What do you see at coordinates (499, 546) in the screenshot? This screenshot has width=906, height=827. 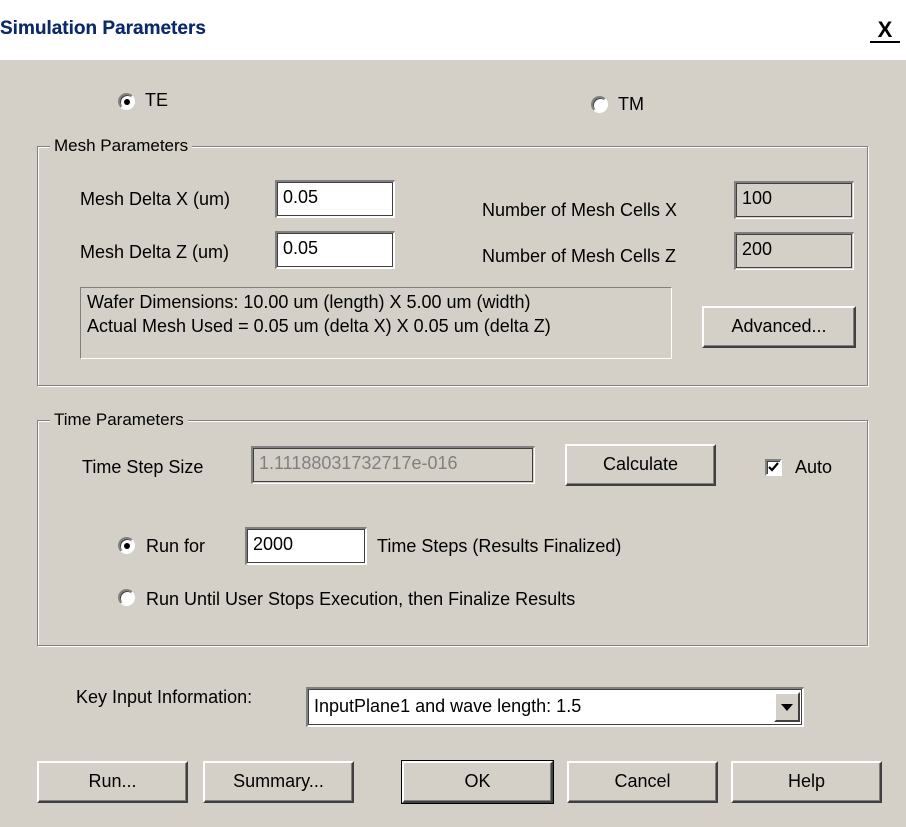 I see `time-steps-label: Time Steps (Results Finalized)` at bounding box center [499, 546].